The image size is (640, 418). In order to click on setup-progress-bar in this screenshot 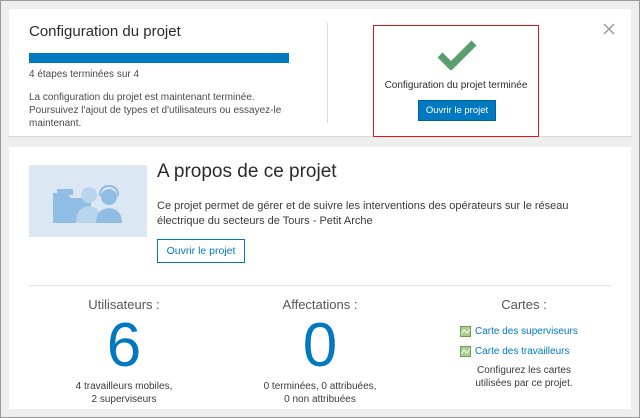, I will do `click(159, 58)`.